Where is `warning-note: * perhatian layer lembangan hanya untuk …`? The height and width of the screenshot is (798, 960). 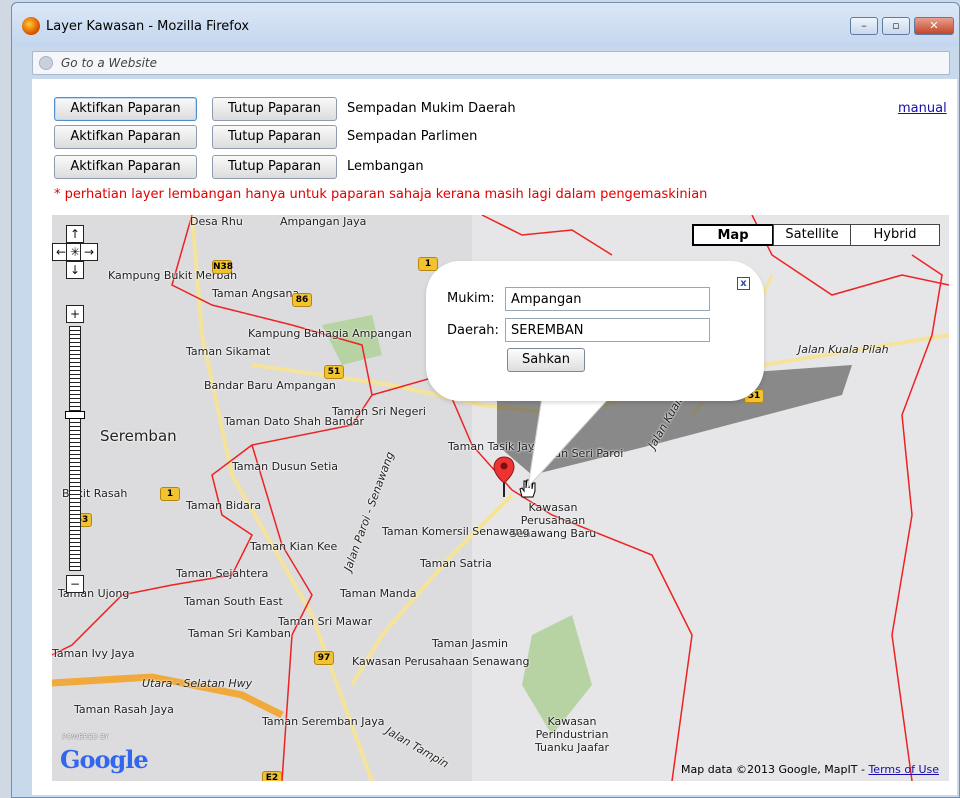 warning-note: * perhatian layer lembangan hanya untuk … is located at coordinates (381, 194).